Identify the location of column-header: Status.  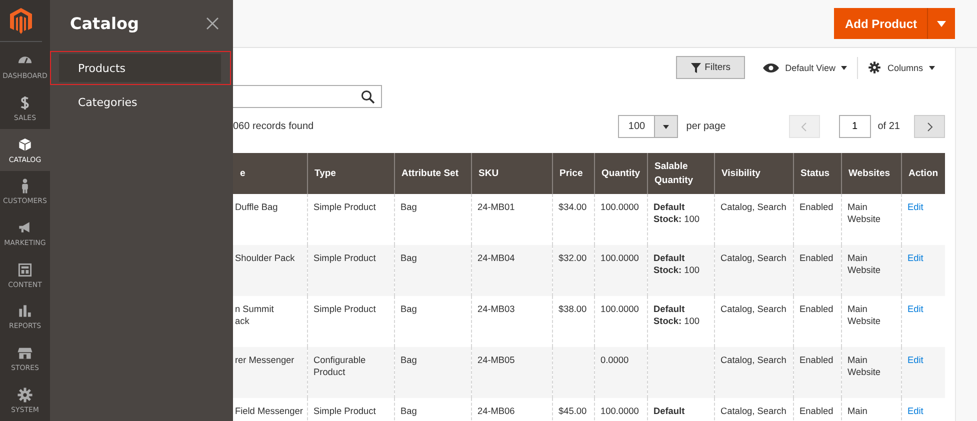
(817, 173).